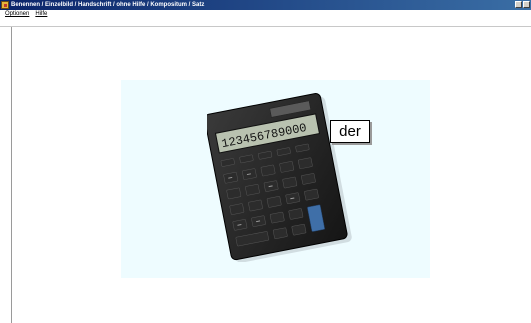 This screenshot has width=531, height=323. Describe the element at coordinates (526, 4) in the screenshot. I see `close-button` at that location.